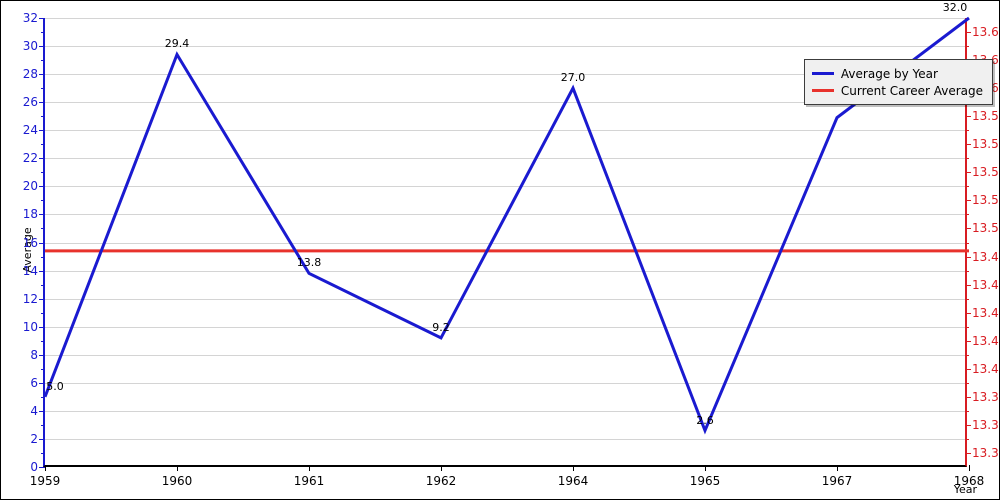 The height and width of the screenshot is (500, 1000). Describe the element at coordinates (969, 481) in the screenshot. I see `x-axis-tick-label: 1968` at that location.